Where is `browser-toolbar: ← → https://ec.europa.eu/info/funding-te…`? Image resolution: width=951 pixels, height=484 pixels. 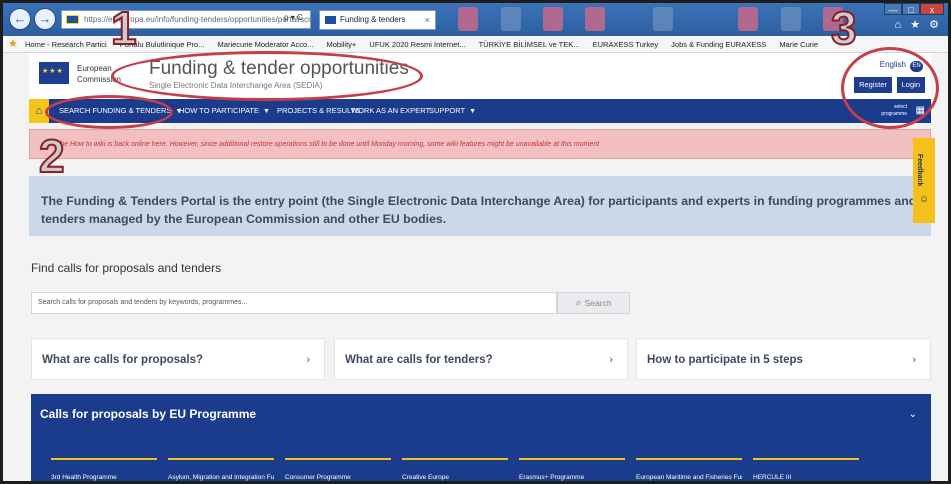 browser-toolbar: ← → https://ec.europa.eu/info/funding-te… is located at coordinates (475, 19).